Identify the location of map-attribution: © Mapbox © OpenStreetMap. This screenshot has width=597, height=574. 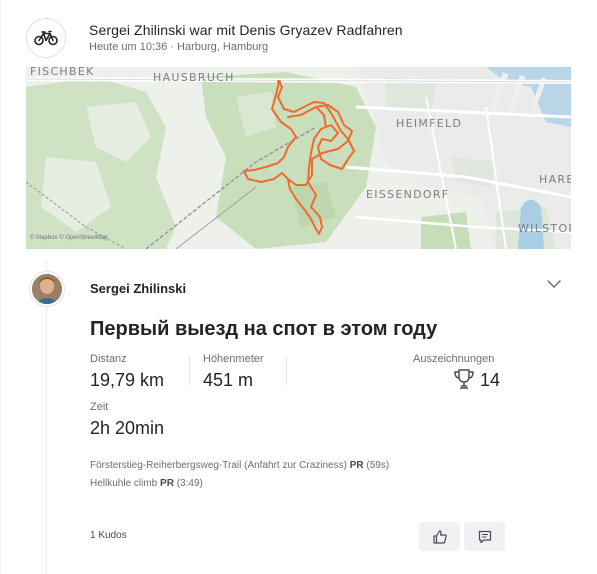
(69, 238).